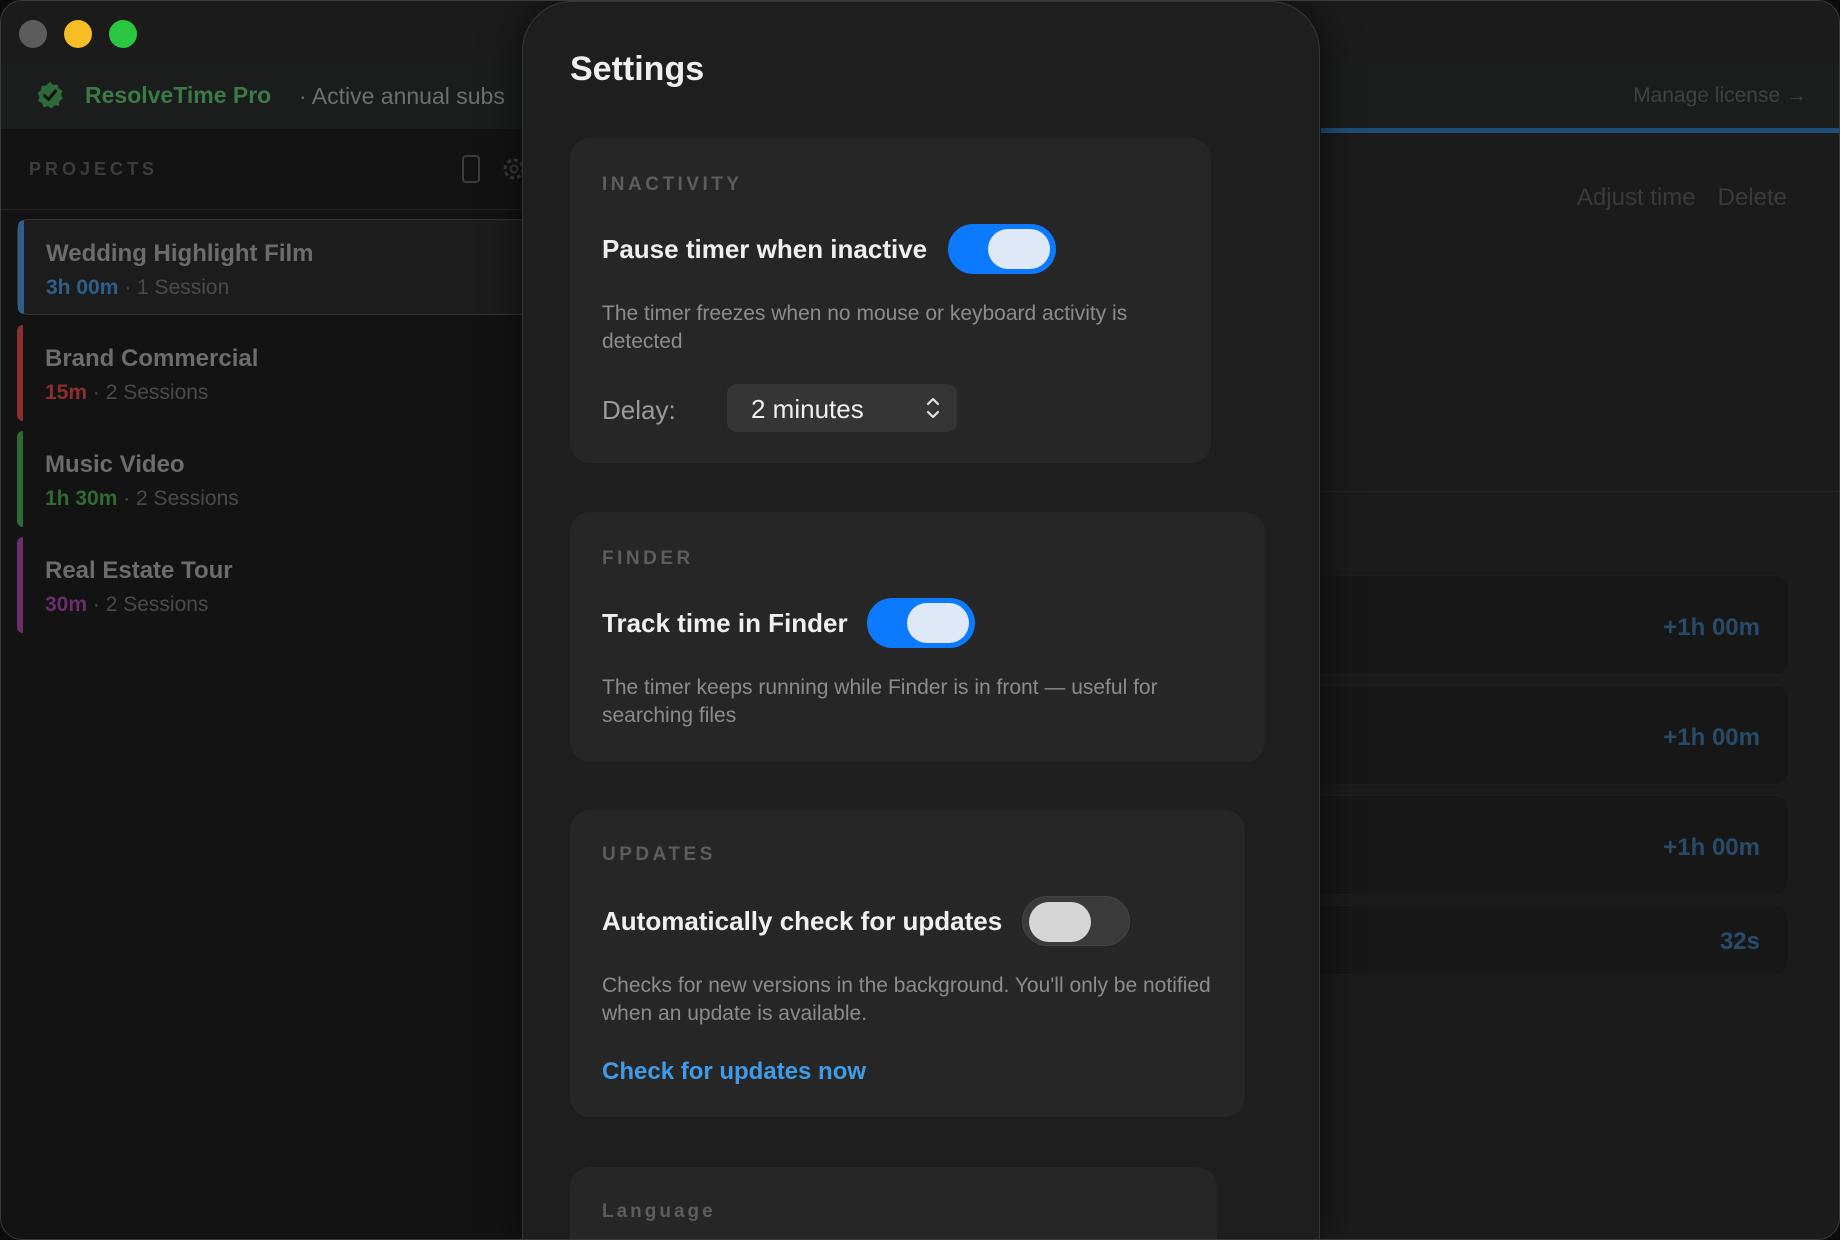 Image resolution: width=1840 pixels, height=1240 pixels. I want to click on verified-badge-icon, so click(50, 95).